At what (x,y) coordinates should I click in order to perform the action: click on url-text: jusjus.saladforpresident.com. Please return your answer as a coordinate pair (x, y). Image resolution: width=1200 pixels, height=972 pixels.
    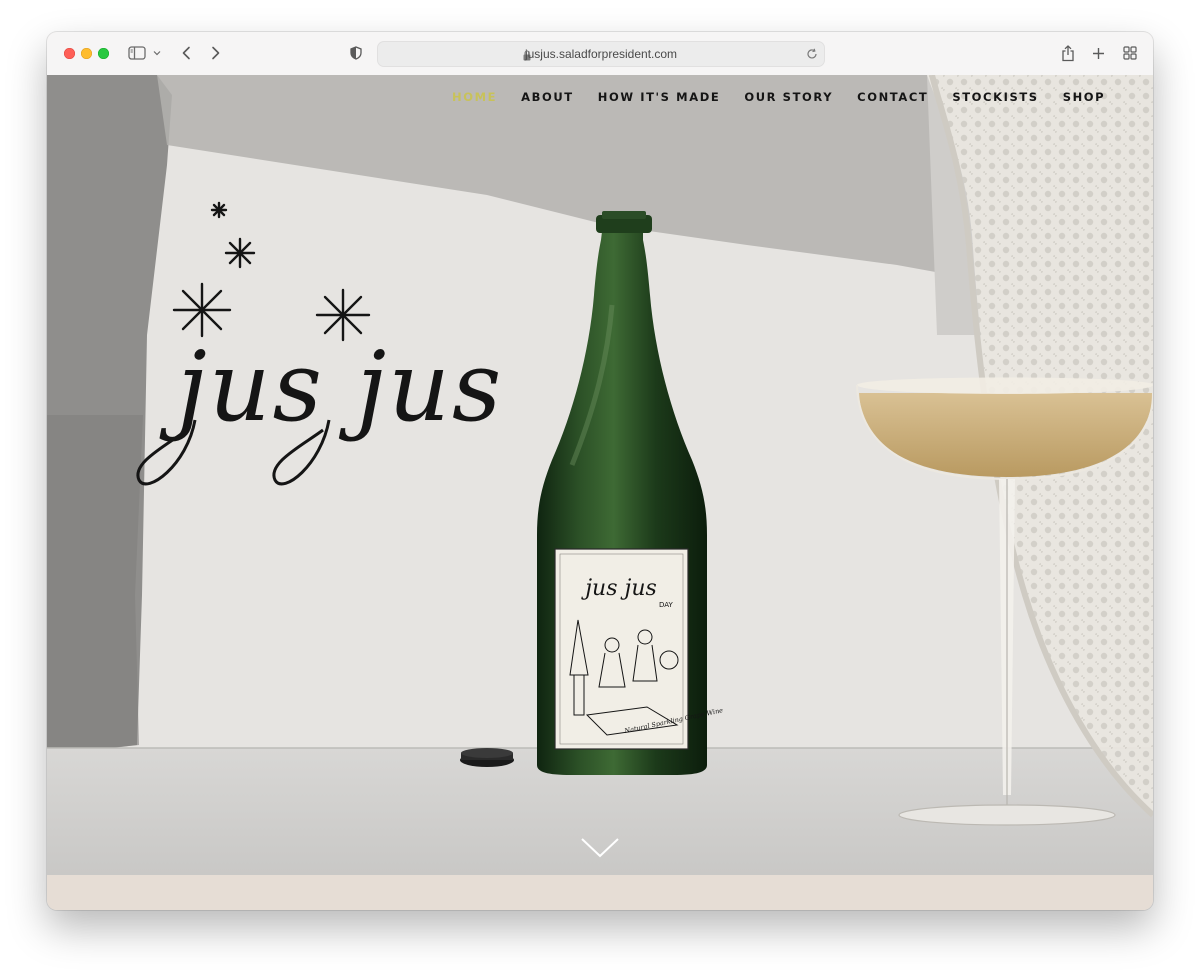
    Looking at the image, I should click on (601, 54).